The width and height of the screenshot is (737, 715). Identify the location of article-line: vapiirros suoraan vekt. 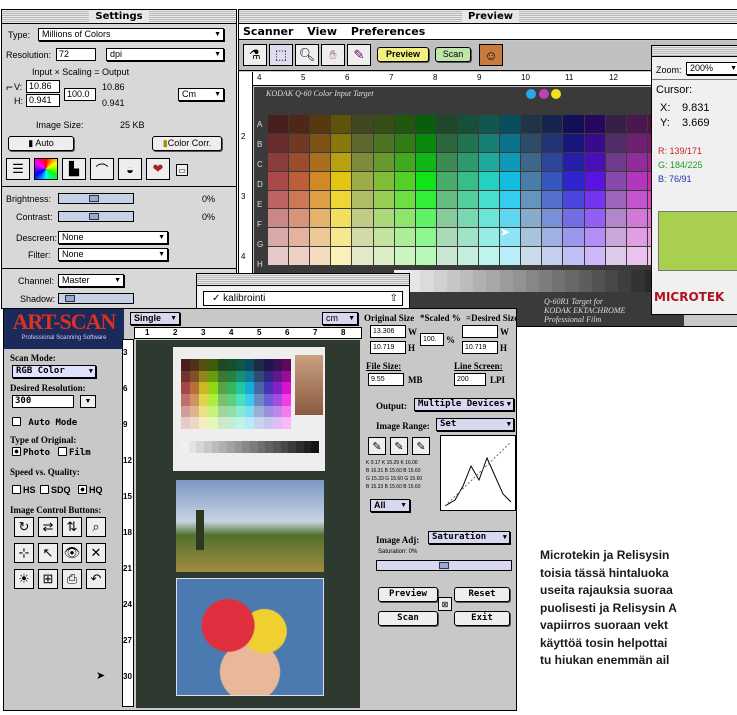
(604, 625).